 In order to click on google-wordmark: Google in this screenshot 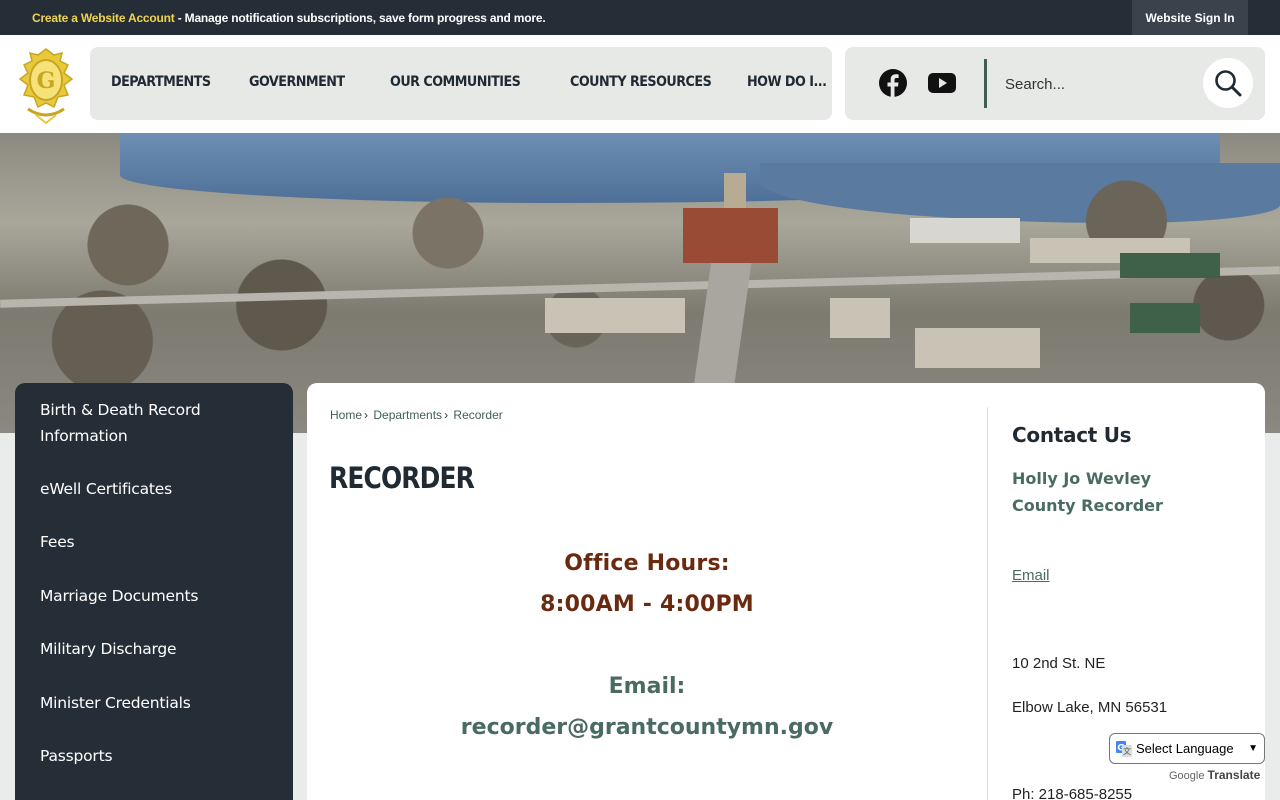, I will do `click(1187, 776)`.